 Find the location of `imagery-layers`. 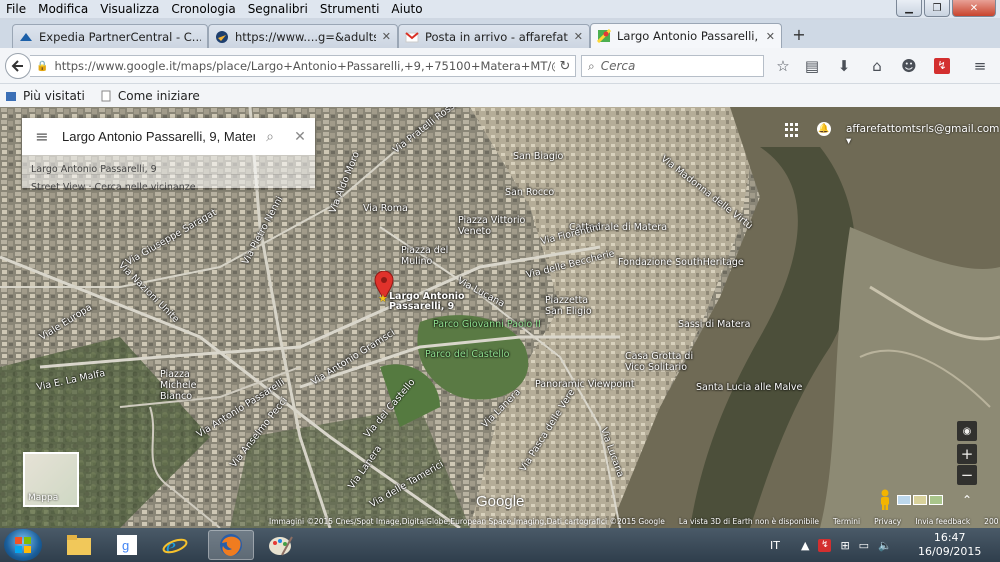

imagery-layers is located at coordinates (922, 500).